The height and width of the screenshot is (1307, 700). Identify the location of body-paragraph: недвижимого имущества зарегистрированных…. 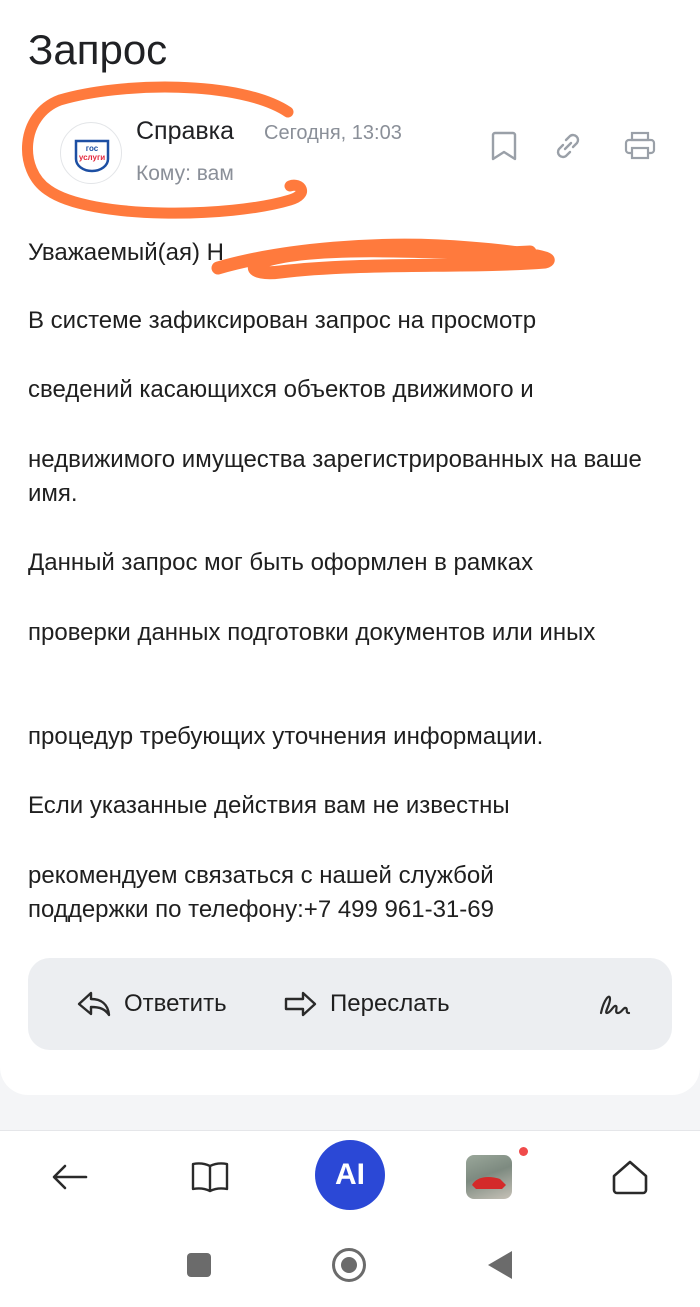
(335, 476).